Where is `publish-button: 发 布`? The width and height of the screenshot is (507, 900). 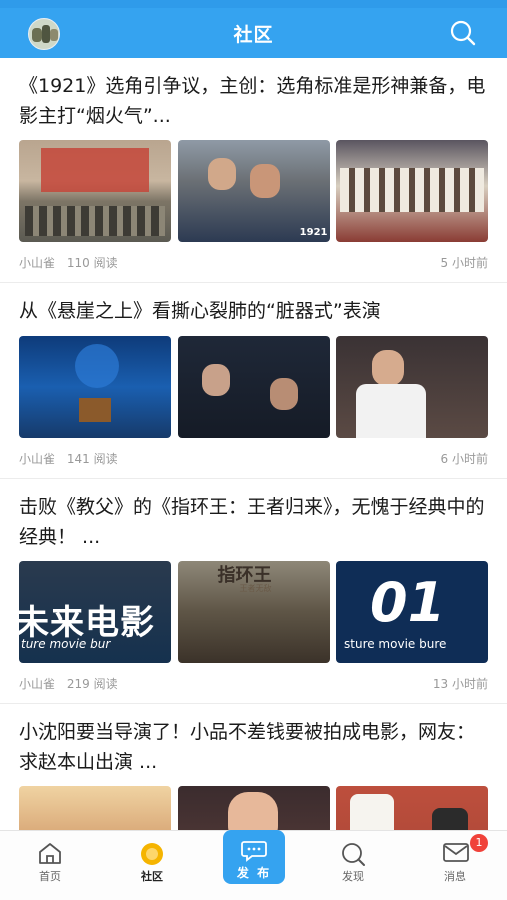
publish-button: 发 布 is located at coordinates (254, 857).